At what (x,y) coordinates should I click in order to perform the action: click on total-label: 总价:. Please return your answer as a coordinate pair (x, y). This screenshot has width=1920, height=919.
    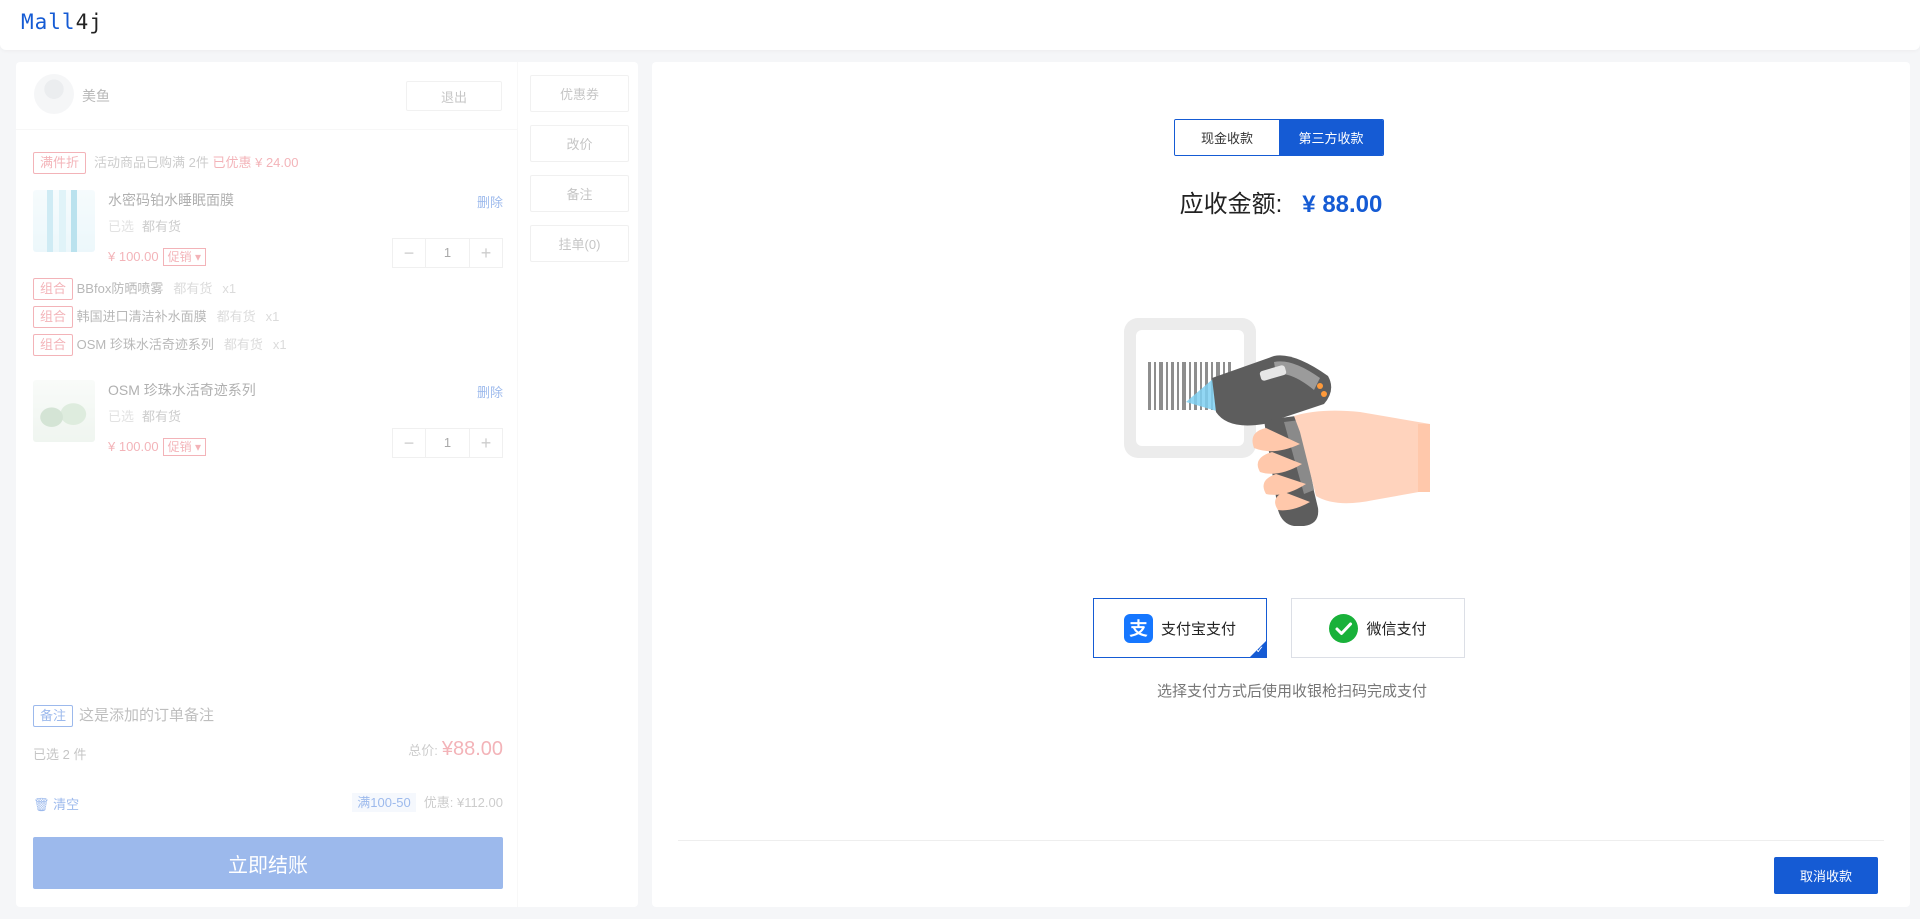
    Looking at the image, I should click on (423, 750).